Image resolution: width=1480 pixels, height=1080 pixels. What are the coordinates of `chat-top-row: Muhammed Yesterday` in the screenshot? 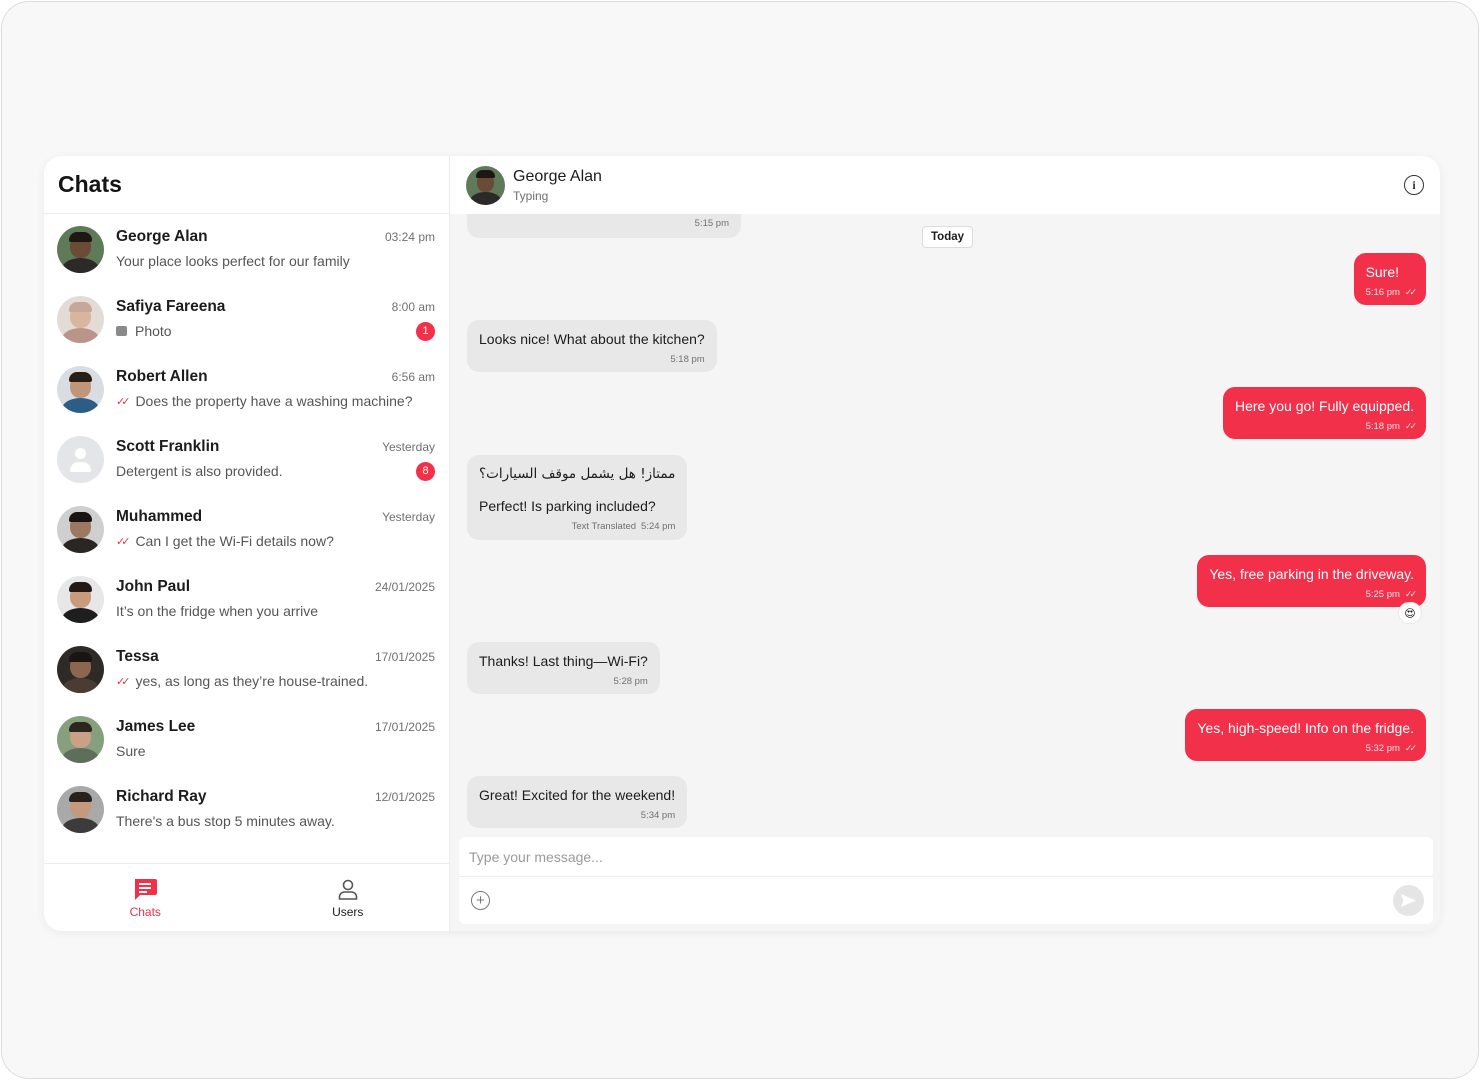 It's located at (275, 517).